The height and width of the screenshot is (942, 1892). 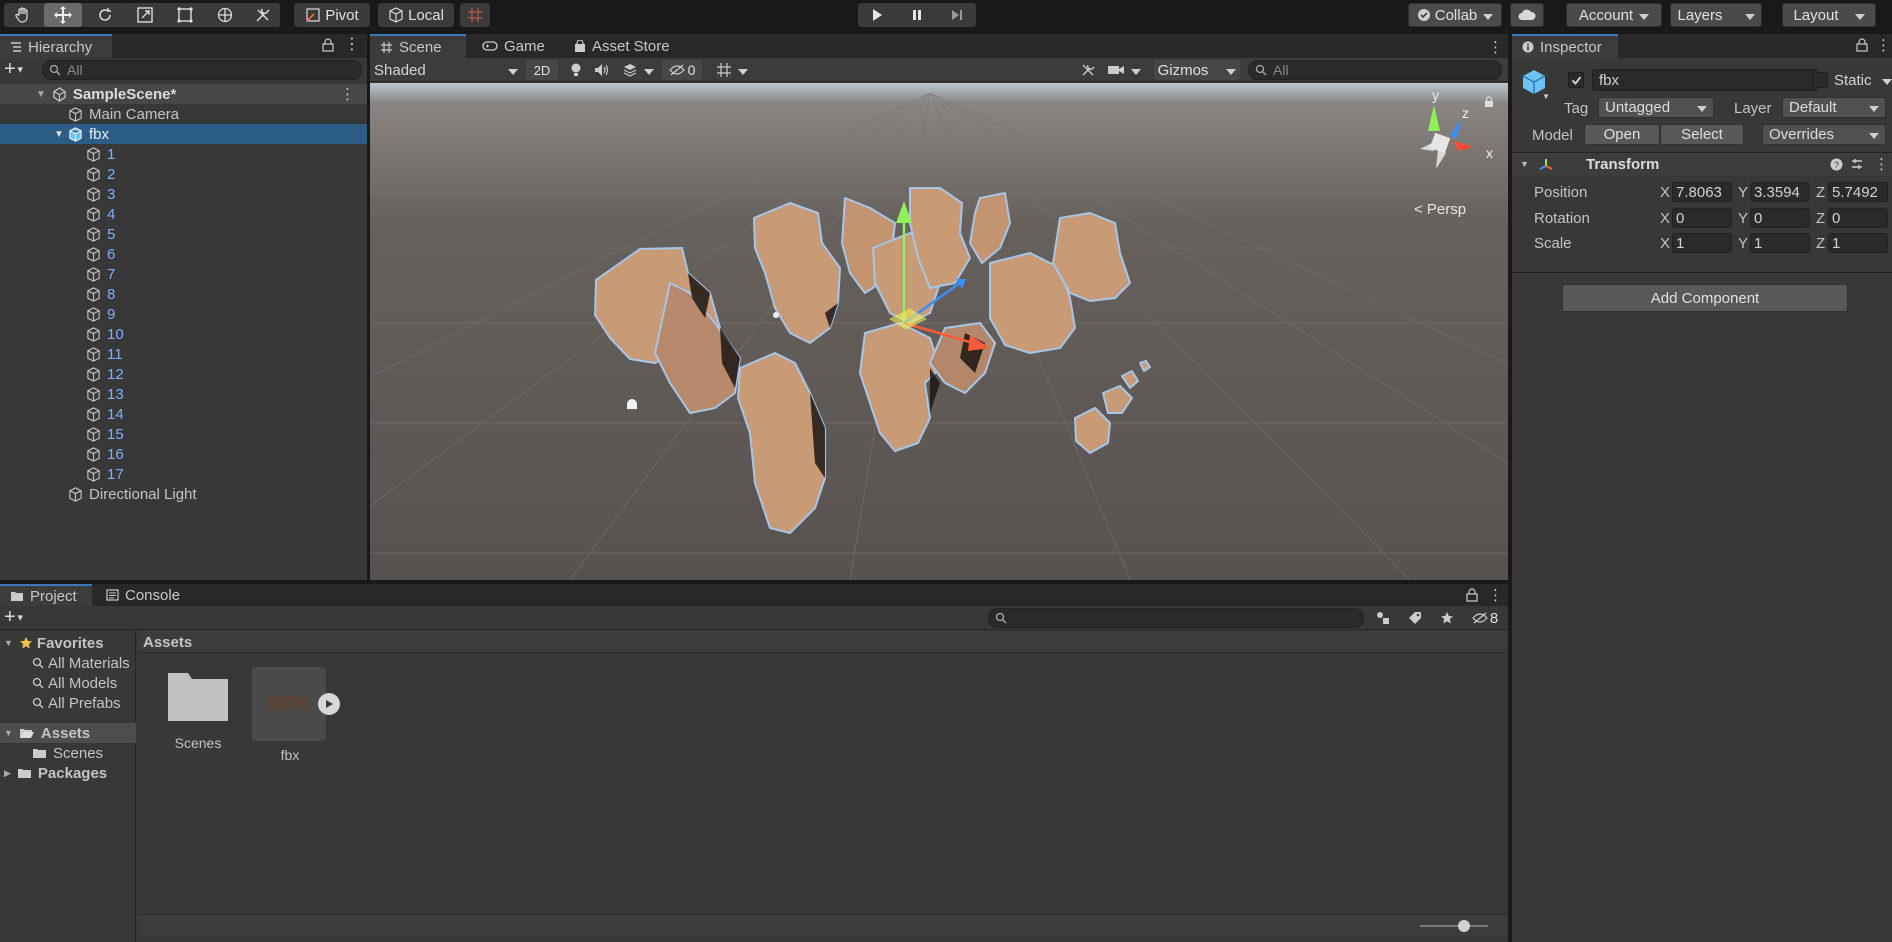 What do you see at coordinates (332, 15) in the screenshot?
I see `pivot-toggle: Pivot` at bounding box center [332, 15].